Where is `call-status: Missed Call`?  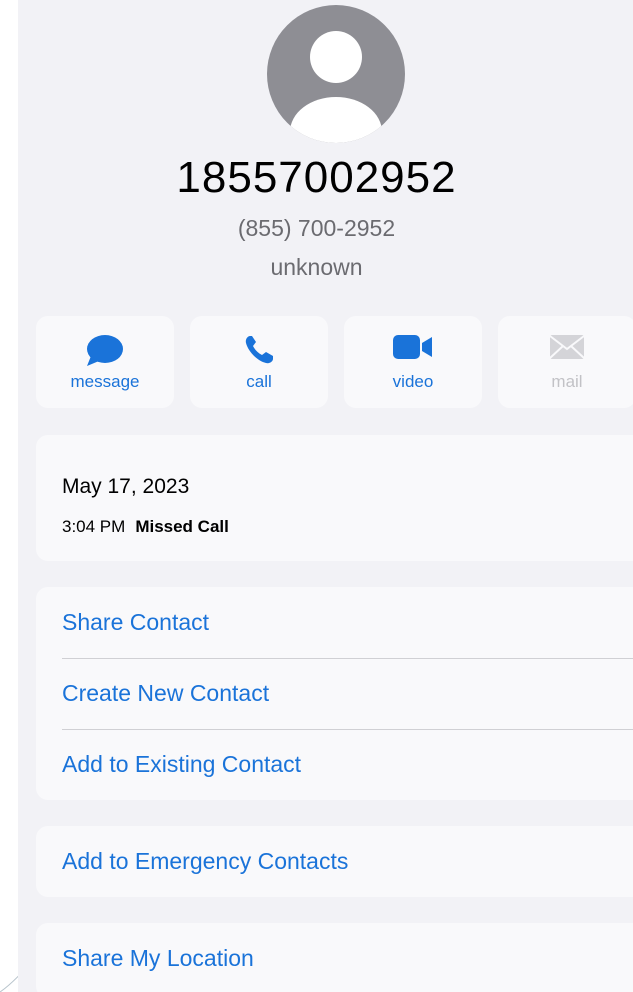 call-status: Missed Call is located at coordinates (182, 526).